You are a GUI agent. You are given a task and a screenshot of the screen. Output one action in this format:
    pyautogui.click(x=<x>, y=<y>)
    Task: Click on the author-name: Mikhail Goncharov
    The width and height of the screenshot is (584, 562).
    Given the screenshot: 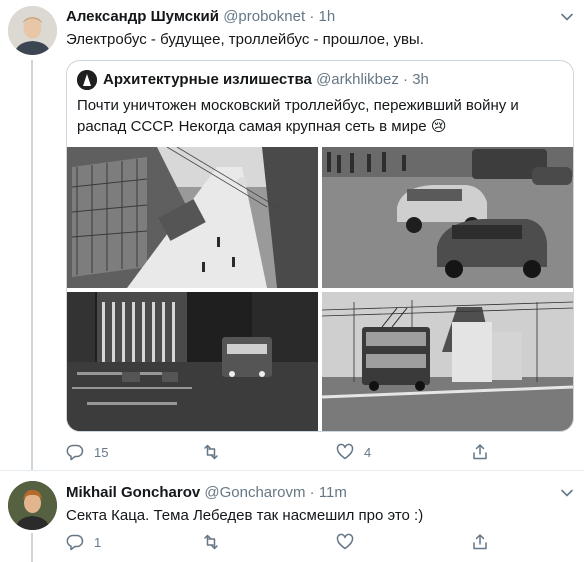 What is the action you would take?
    pyautogui.click(x=133, y=492)
    